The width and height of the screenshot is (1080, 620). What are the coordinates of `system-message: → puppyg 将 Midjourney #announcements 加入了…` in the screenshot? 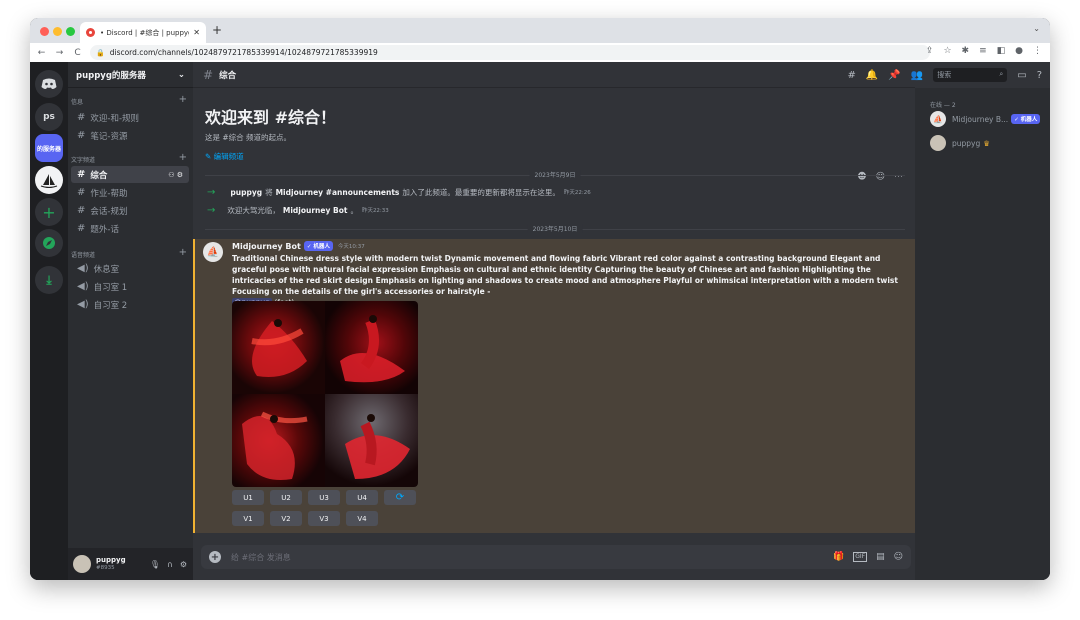 It's located at (554, 192).